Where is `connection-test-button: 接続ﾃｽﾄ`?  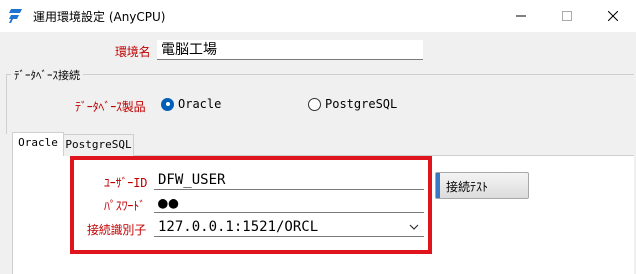 connection-test-button: 接続ﾃｽﾄ is located at coordinates (482, 185).